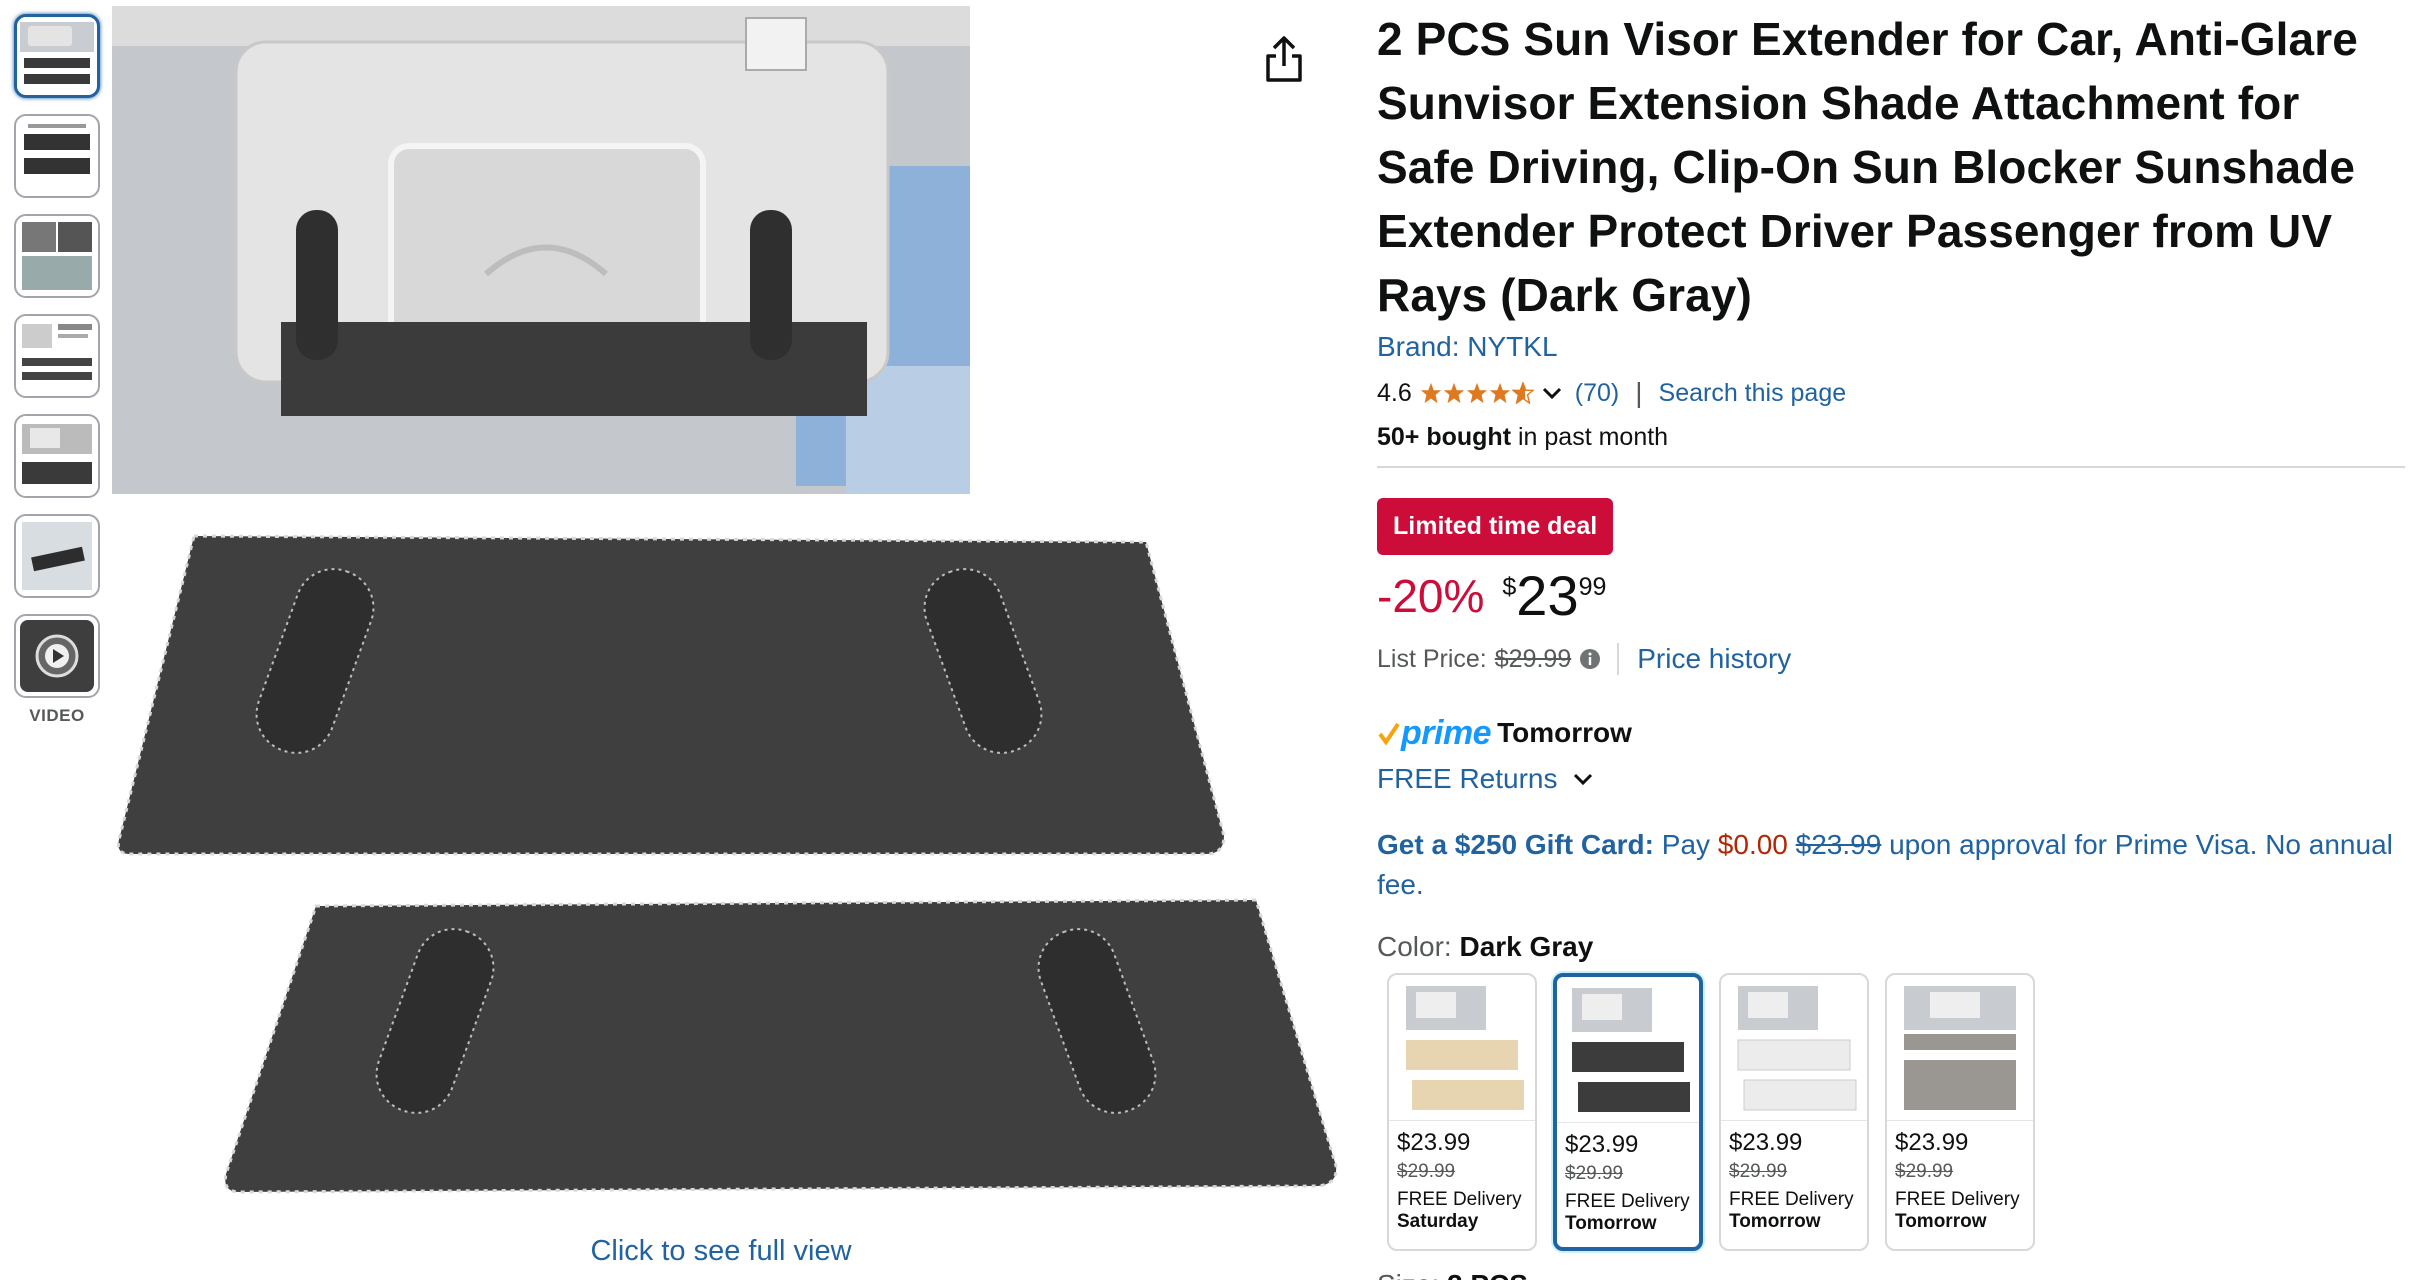 Image resolution: width=2430 pixels, height=1280 pixels. What do you see at coordinates (1892, 733) in the screenshot?
I see `prime-delivery-row: prime Tomorrow` at bounding box center [1892, 733].